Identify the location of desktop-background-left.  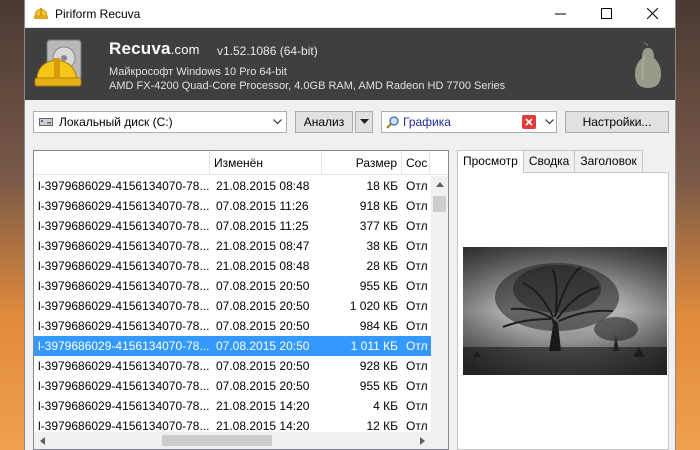
(12, 225).